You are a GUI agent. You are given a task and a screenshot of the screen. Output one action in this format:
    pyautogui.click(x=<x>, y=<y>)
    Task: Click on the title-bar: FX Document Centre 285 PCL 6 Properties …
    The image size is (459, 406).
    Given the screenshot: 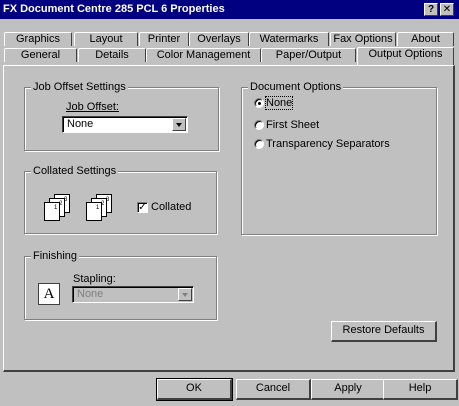 What is the action you would take?
    pyautogui.click(x=229, y=9)
    